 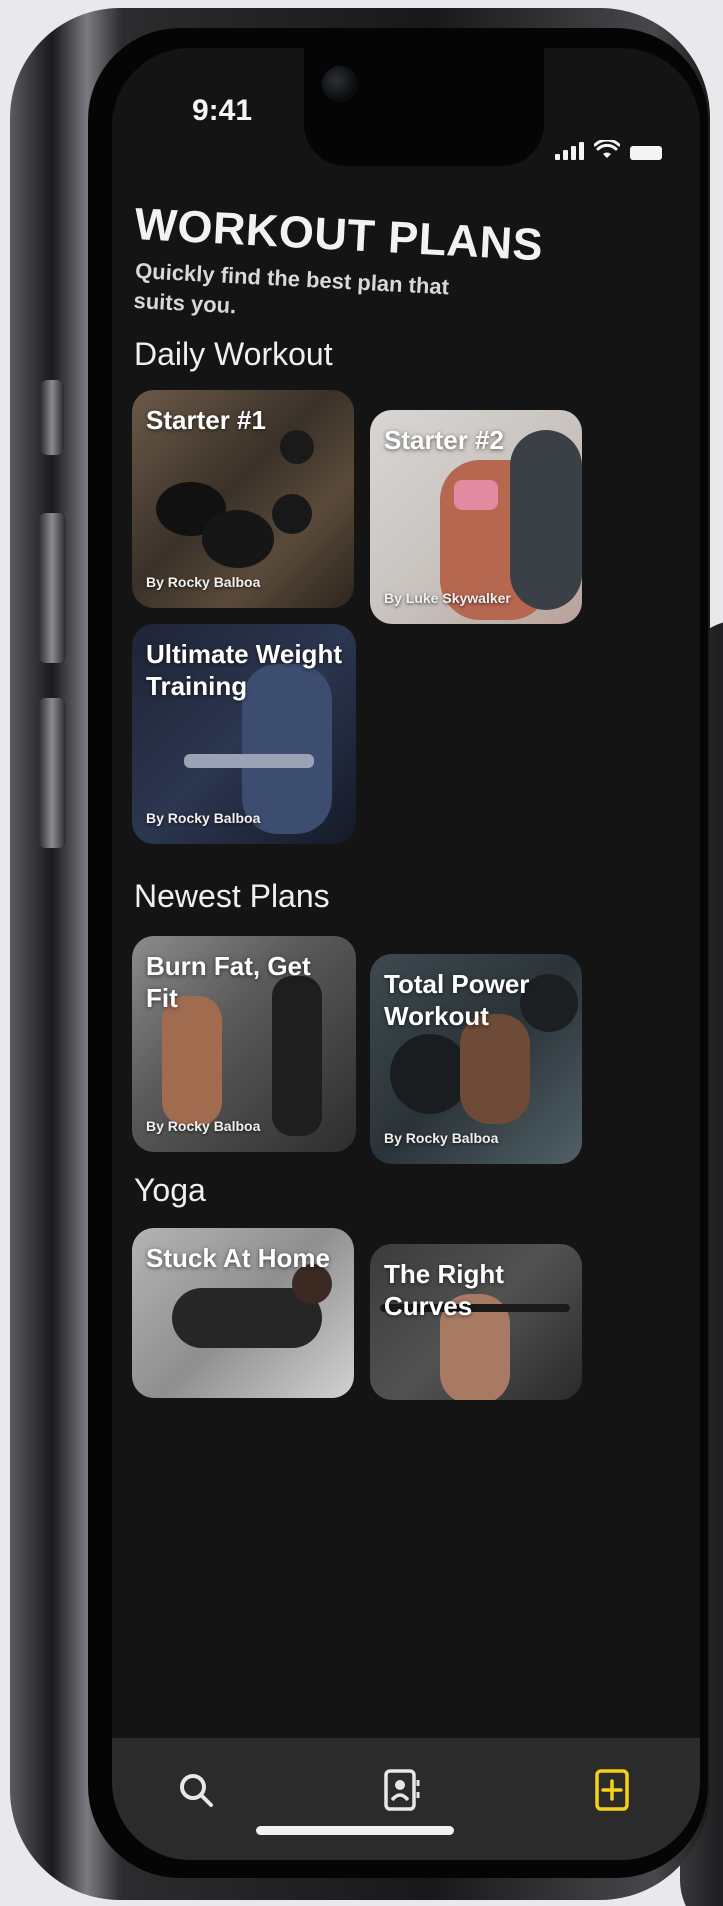 I want to click on camera-icon, so click(x=340, y=84).